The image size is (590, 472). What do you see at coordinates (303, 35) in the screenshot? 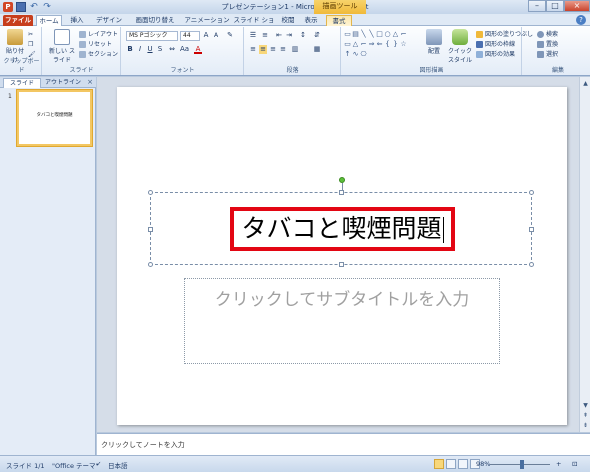
I see `line-spacing-icon: ↕` at bounding box center [303, 35].